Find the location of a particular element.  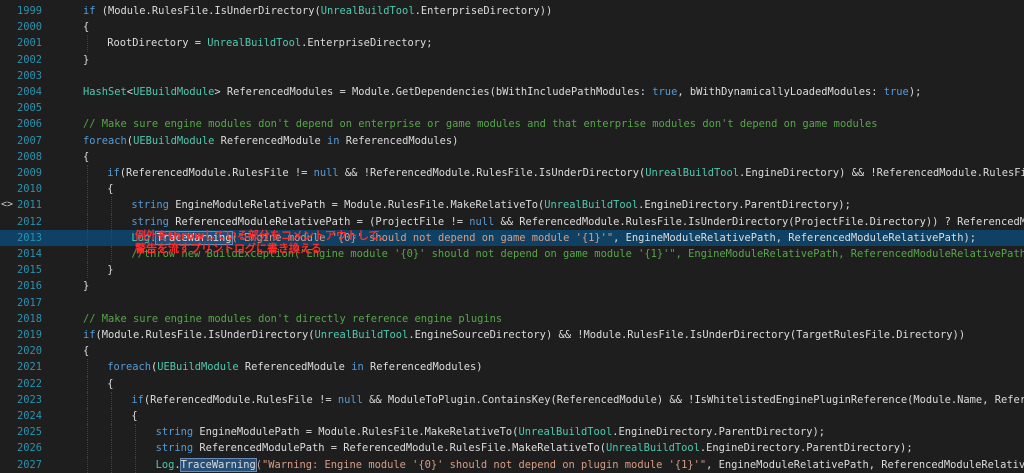

code-line: 2016} is located at coordinates (512, 286).